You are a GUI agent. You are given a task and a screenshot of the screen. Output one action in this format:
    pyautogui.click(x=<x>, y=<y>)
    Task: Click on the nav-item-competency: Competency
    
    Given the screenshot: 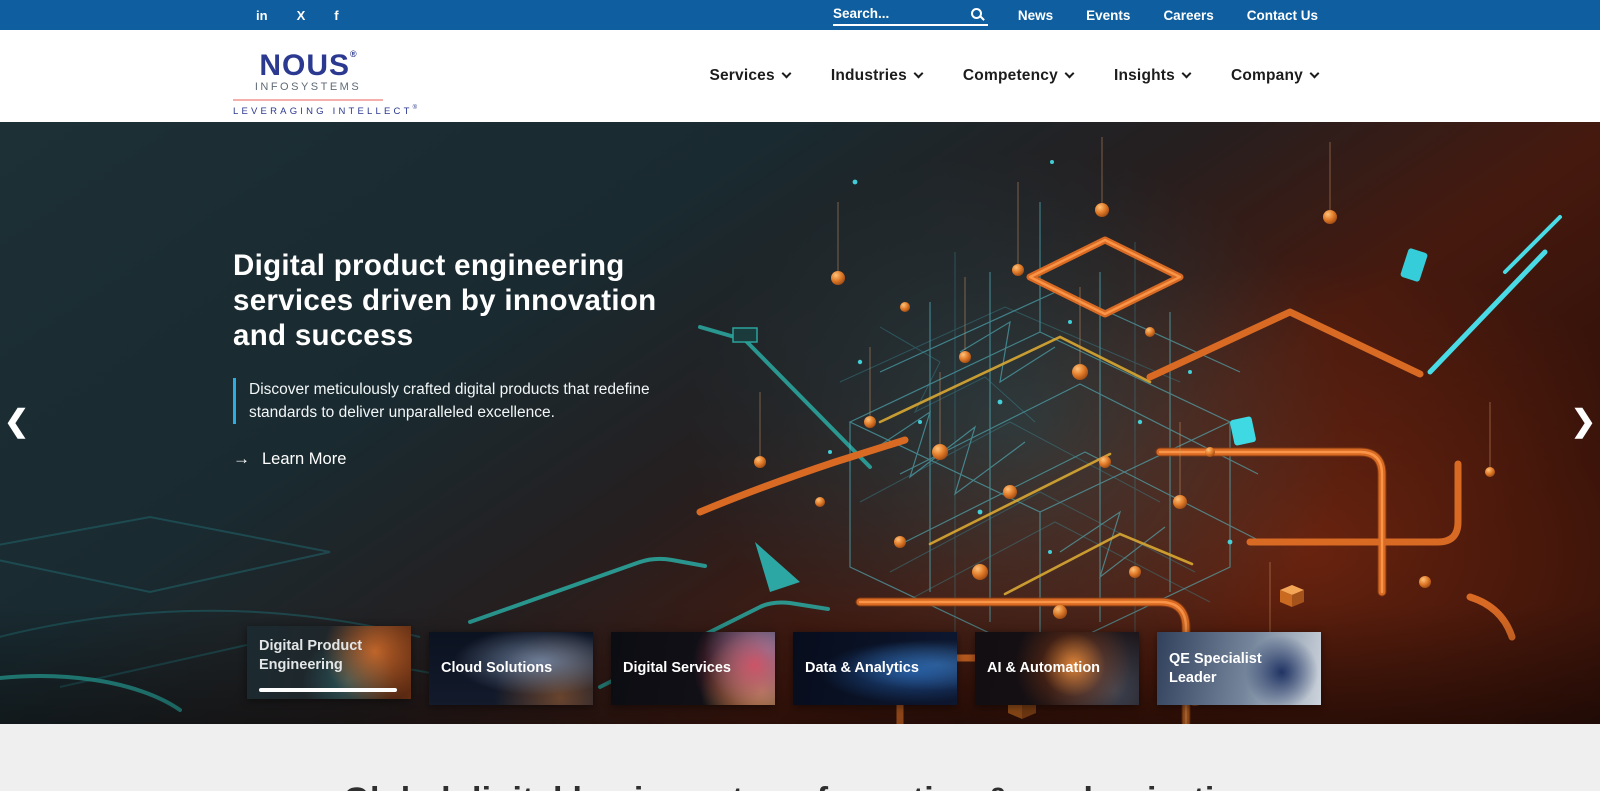 What is the action you would take?
    pyautogui.click(x=1019, y=76)
    